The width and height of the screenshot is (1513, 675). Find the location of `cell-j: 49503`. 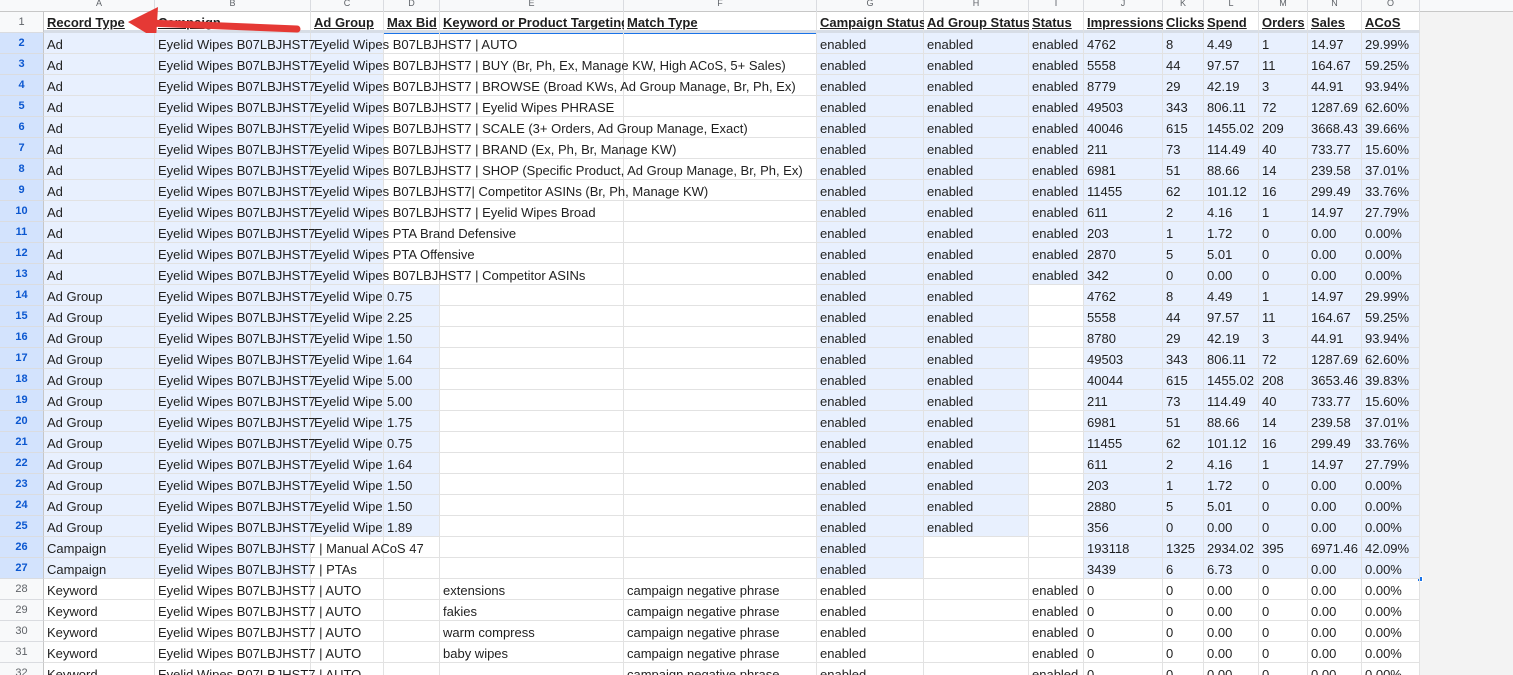

cell-j: 49503 is located at coordinates (1123, 358).